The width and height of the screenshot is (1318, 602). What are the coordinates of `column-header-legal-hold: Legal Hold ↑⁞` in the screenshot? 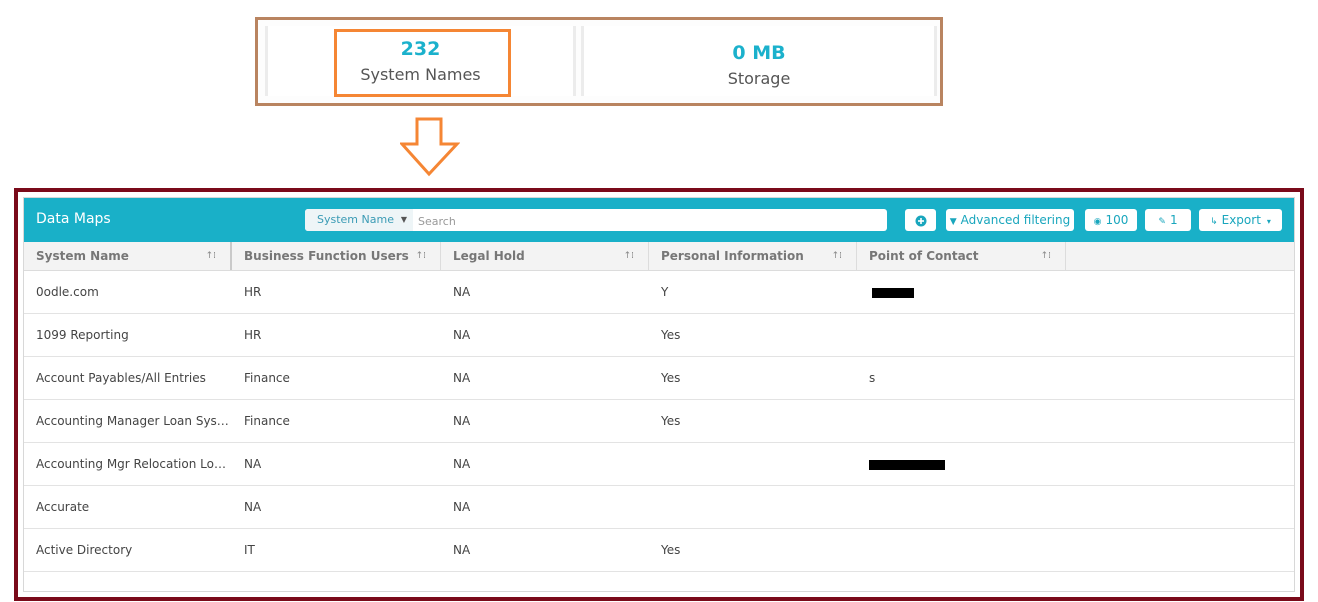 It's located at (545, 256).